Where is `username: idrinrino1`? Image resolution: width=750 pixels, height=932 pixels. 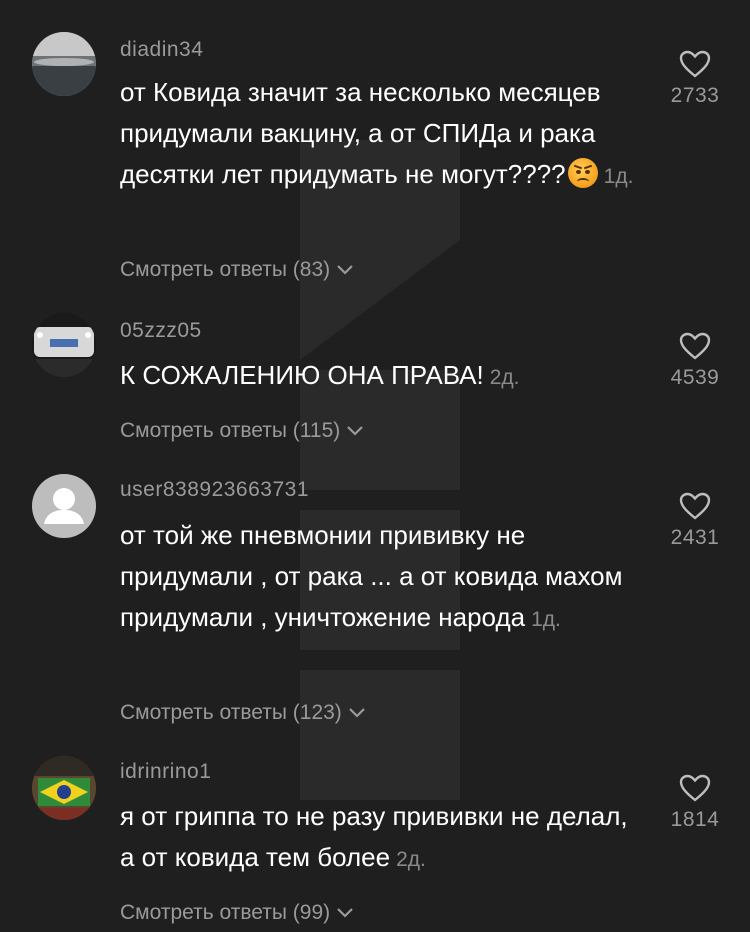
username: idrinrino1 is located at coordinates (165, 772).